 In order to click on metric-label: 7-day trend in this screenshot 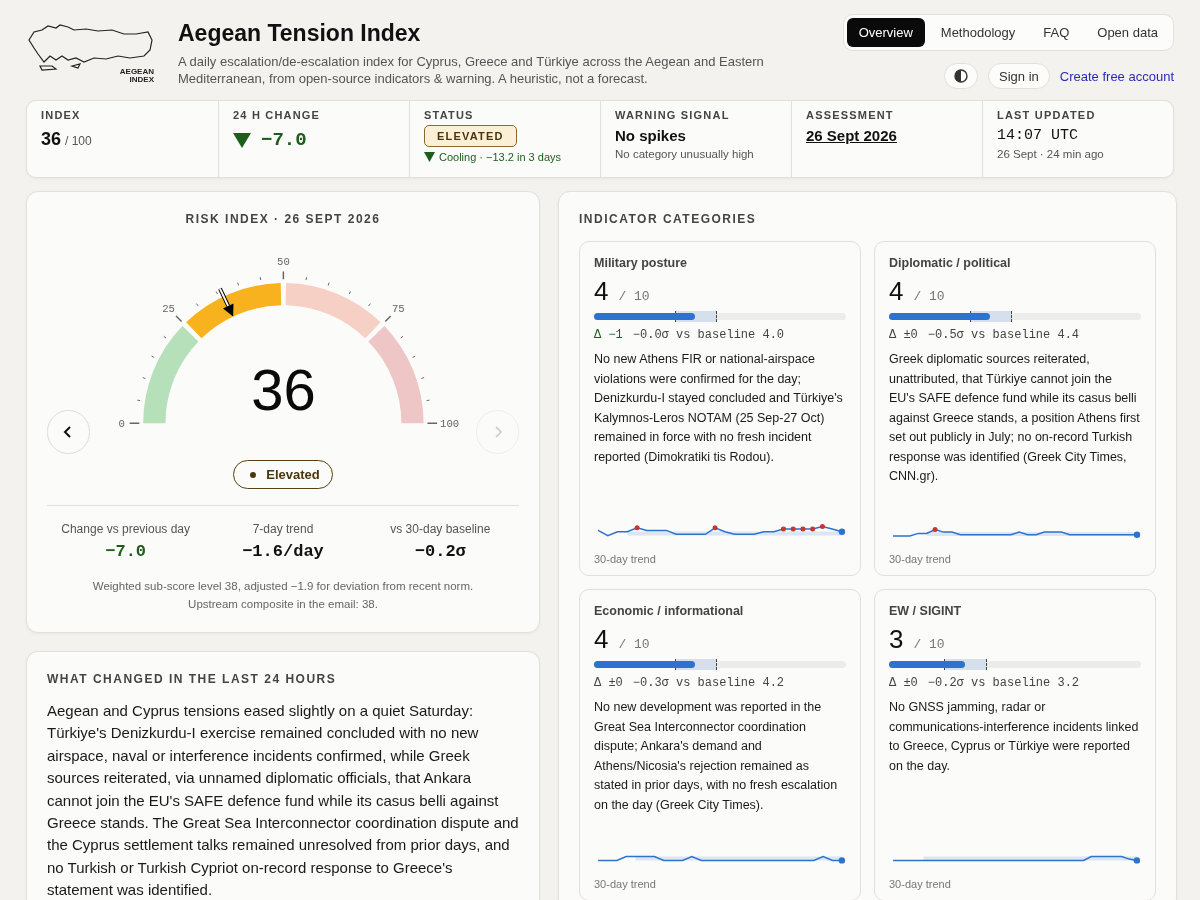, I will do `click(283, 529)`.